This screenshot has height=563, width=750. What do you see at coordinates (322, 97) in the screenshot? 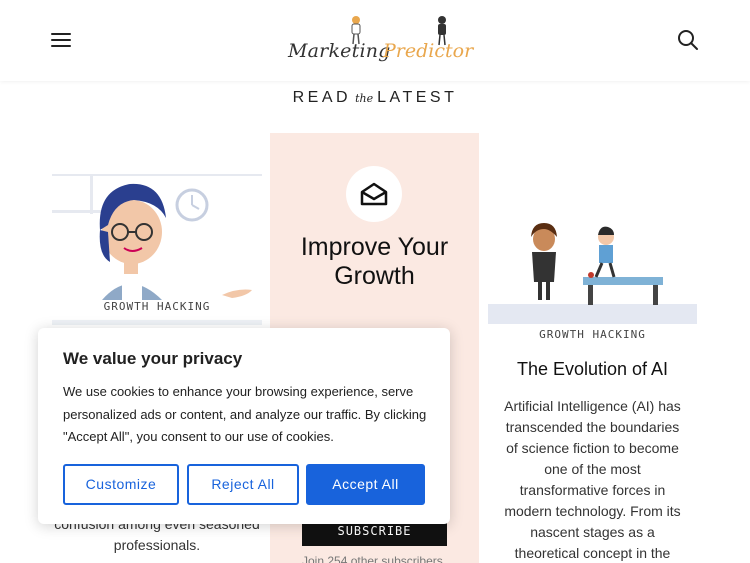
I see `heading-read: READ` at bounding box center [322, 97].